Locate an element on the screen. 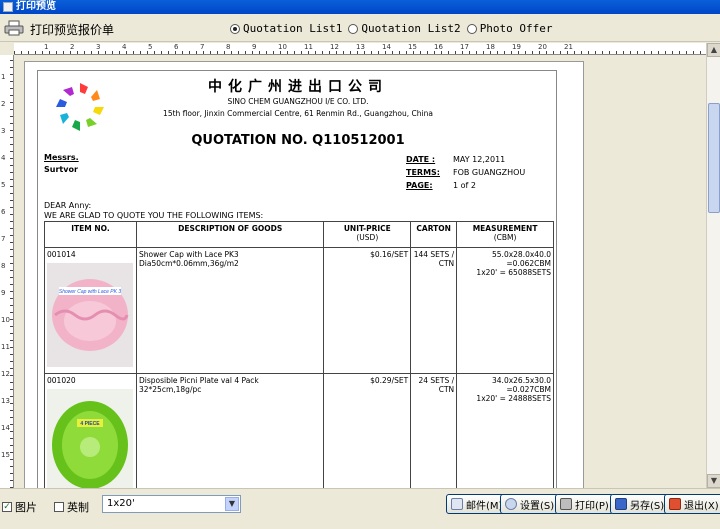 This screenshot has width=720, height=529. ruler-number: 17 is located at coordinates (464, 47).